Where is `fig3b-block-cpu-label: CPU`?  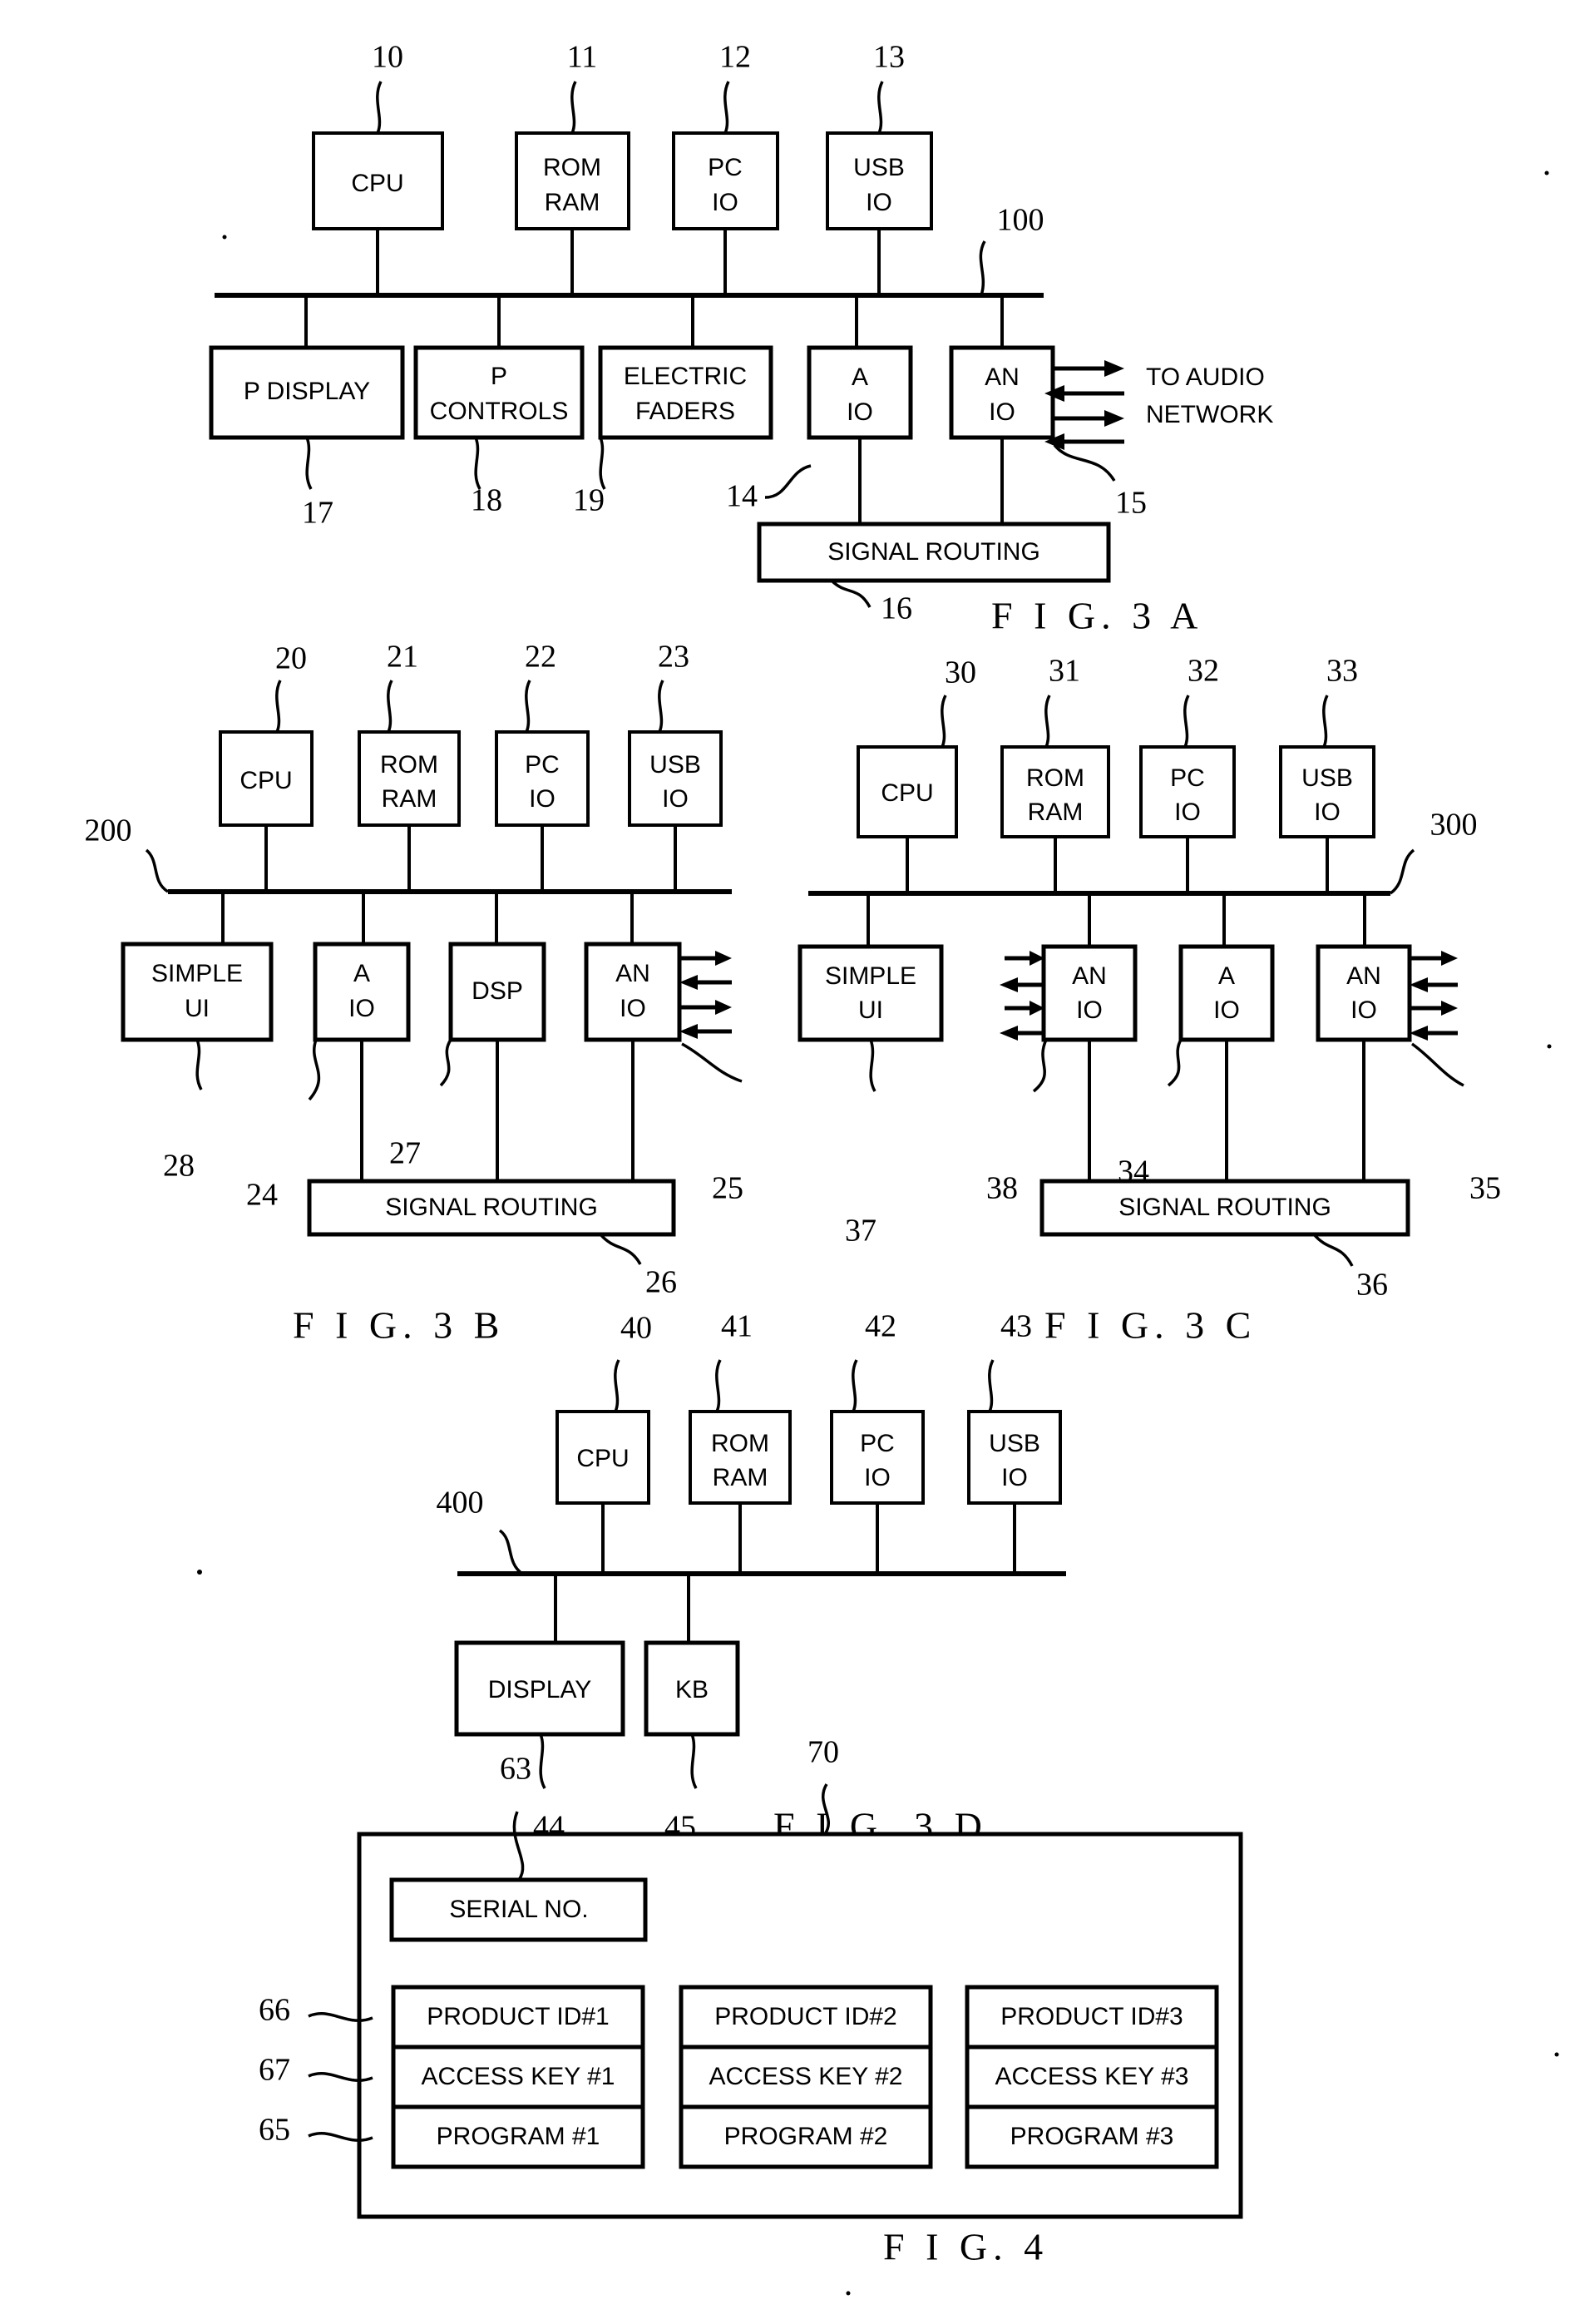
fig3b-block-cpu-label: CPU is located at coordinates (265, 780).